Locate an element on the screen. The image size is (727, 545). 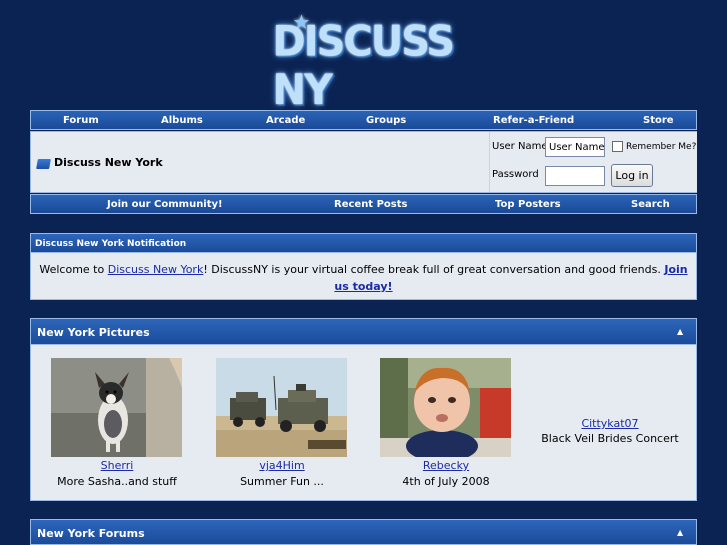
site-title: Discuss New York is located at coordinates (99, 162).